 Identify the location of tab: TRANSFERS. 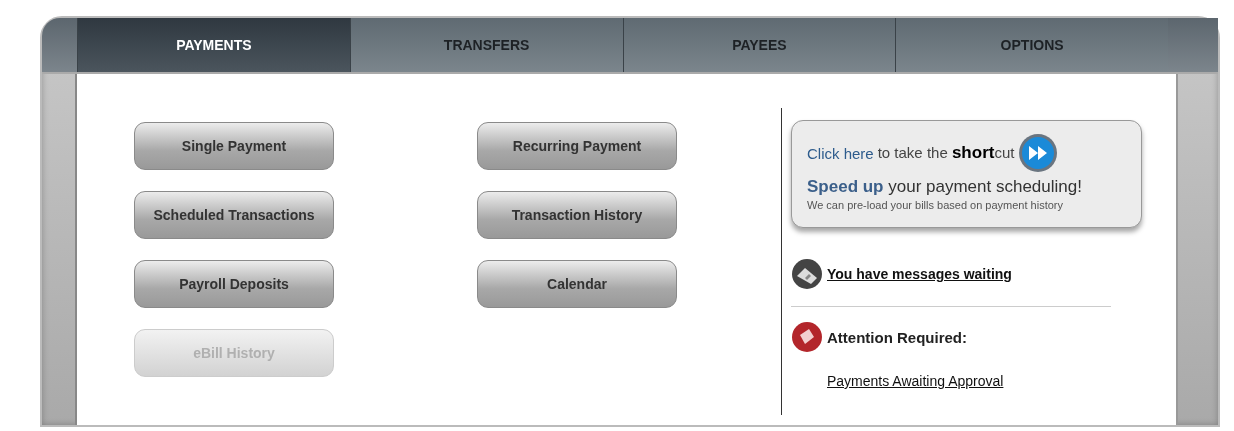
(486, 45).